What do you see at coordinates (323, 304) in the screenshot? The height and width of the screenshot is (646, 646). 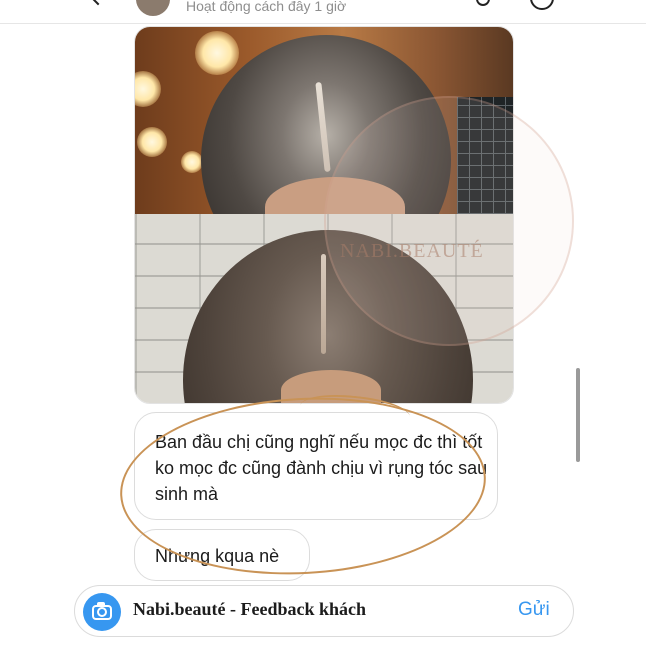 I see `hair-part-after` at bounding box center [323, 304].